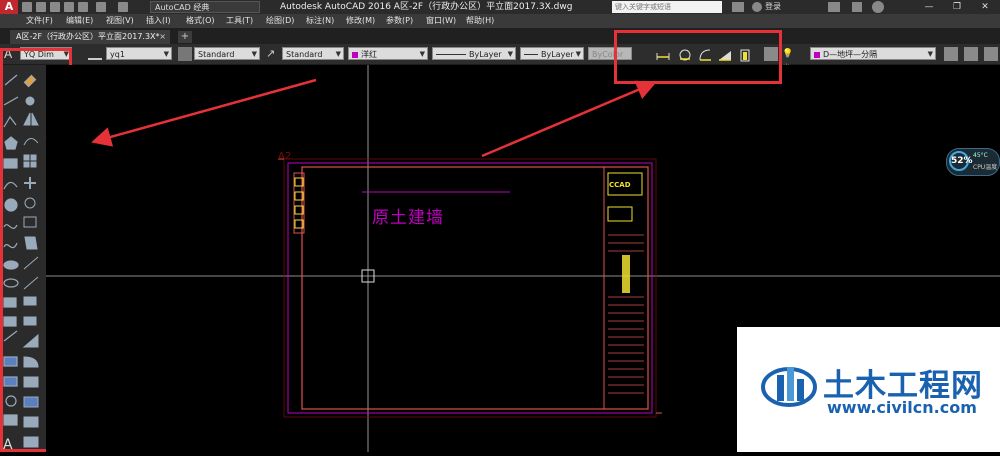 The height and width of the screenshot is (456, 1000). What do you see at coordinates (868, 389) in the screenshot?
I see `watermark: 土木工程网 www.civilcn.com` at bounding box center [868, 389].